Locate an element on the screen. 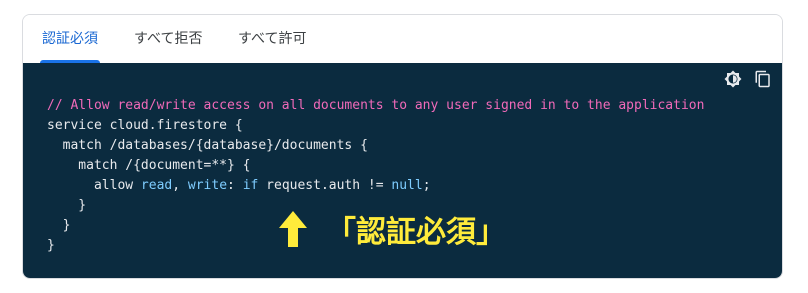 The image size is (808, 293). tab-label: 認証必須 is located at coordinates (70, 39).